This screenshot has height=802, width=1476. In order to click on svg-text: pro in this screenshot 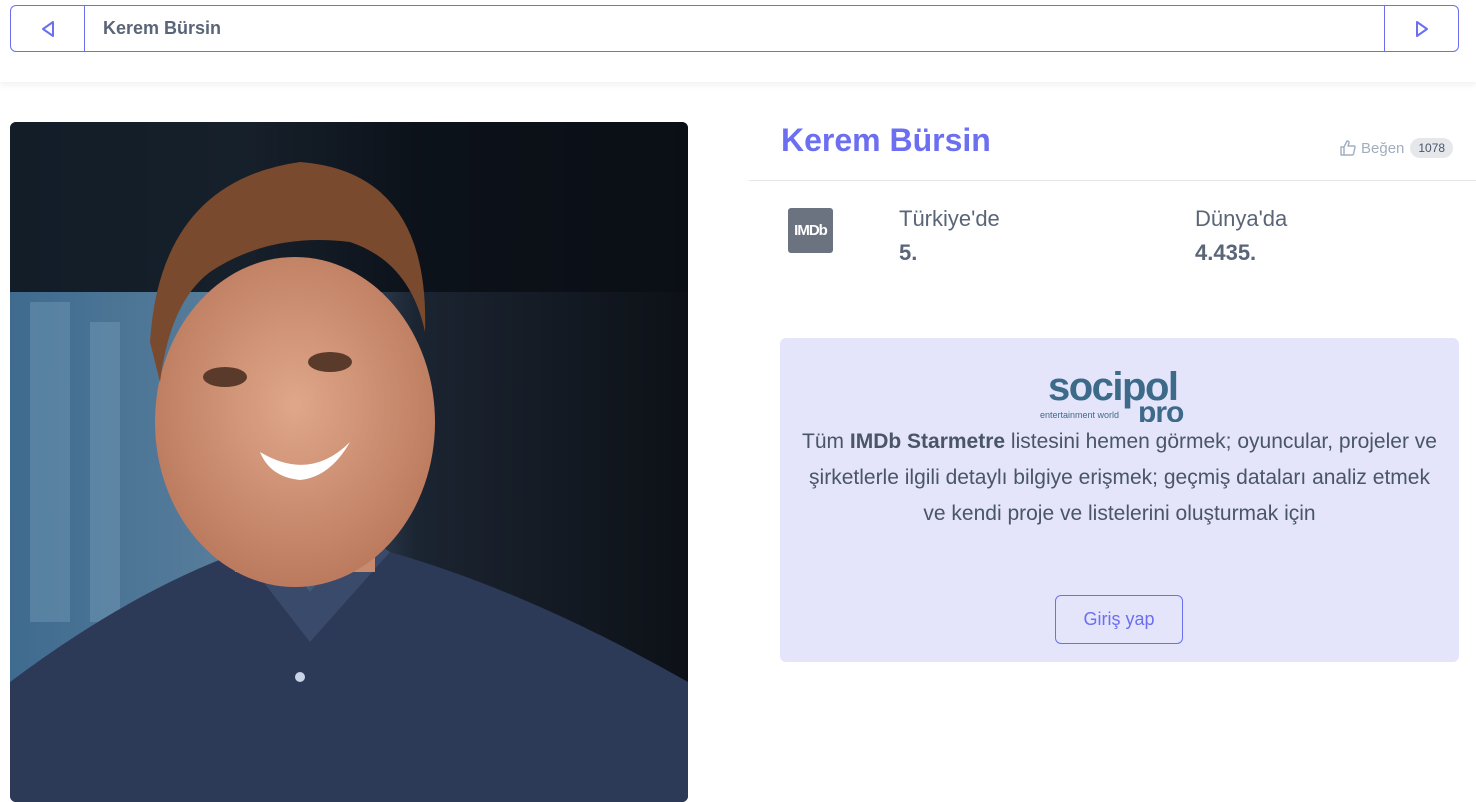, I will do `click(1161, 409)`.